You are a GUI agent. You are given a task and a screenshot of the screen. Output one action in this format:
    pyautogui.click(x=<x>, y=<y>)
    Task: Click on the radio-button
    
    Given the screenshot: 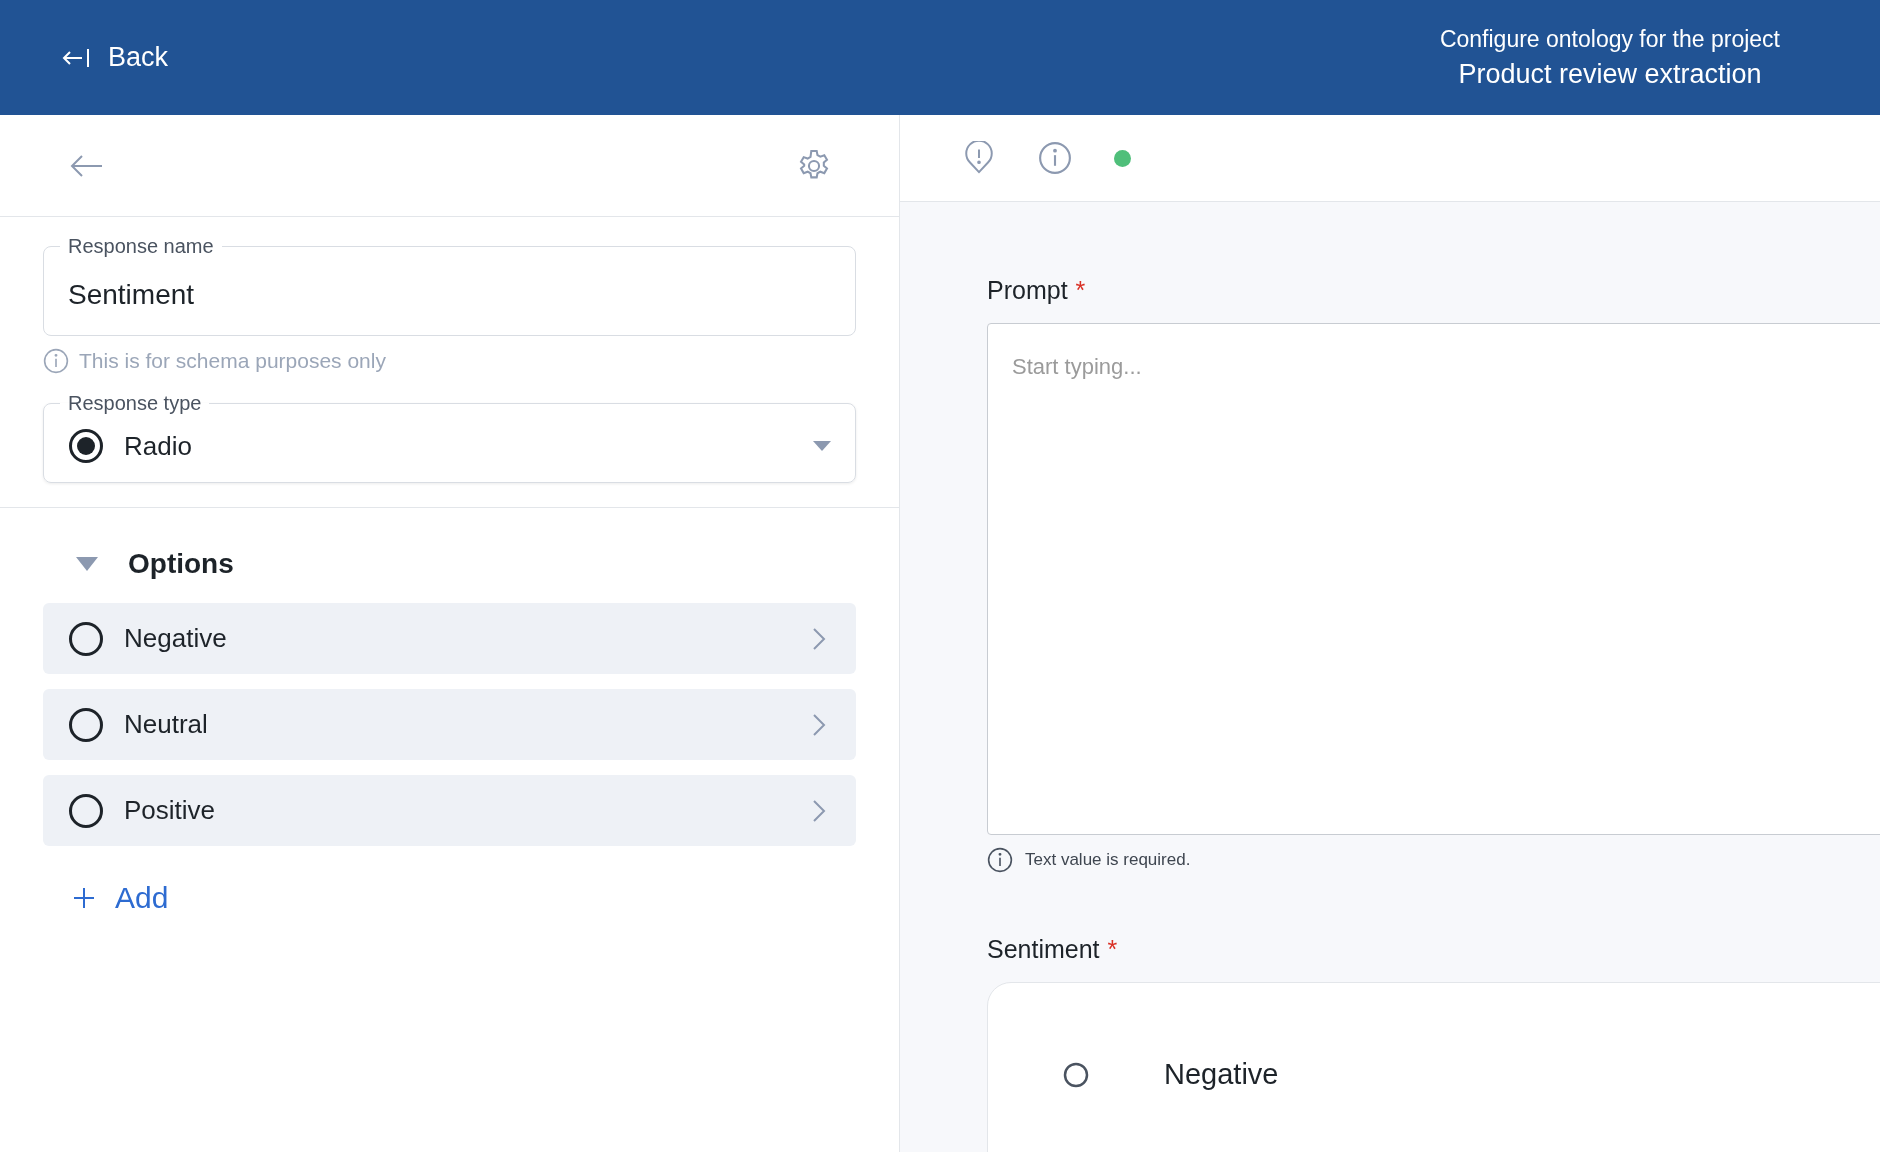 What is the action you would take?
    pyautogui.click(x=1076, y=1074)
    